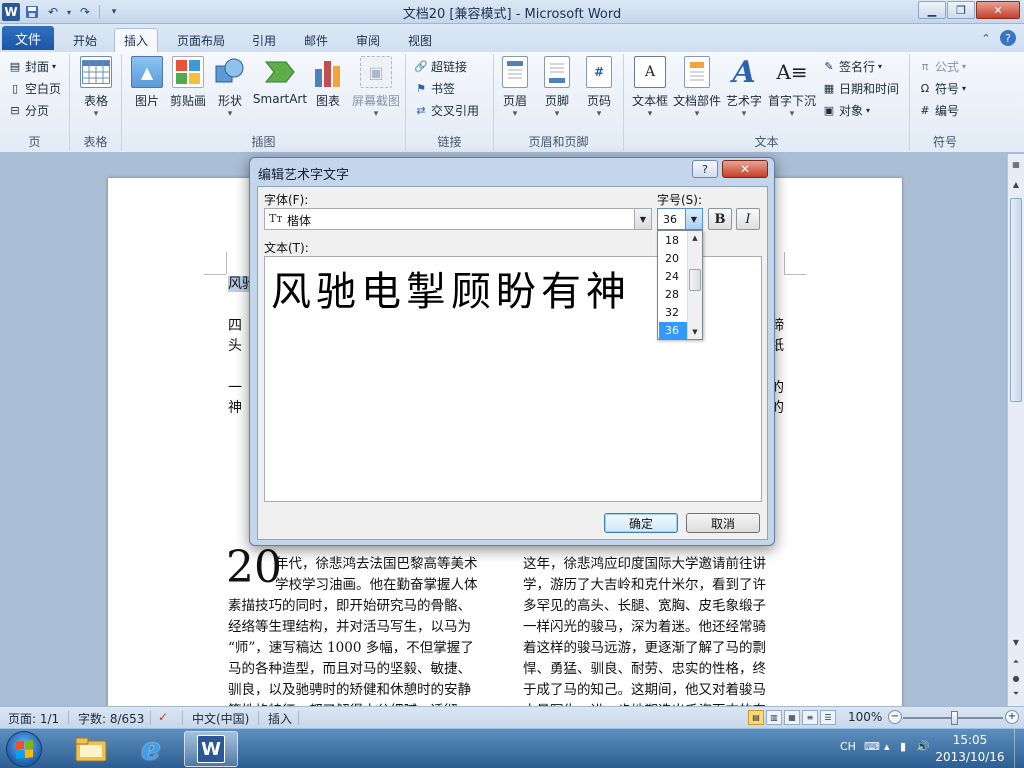 The width and height of the screenshot is (1024, 768). I want to click on clock-date: 2013/10/16, so click(970, 757).